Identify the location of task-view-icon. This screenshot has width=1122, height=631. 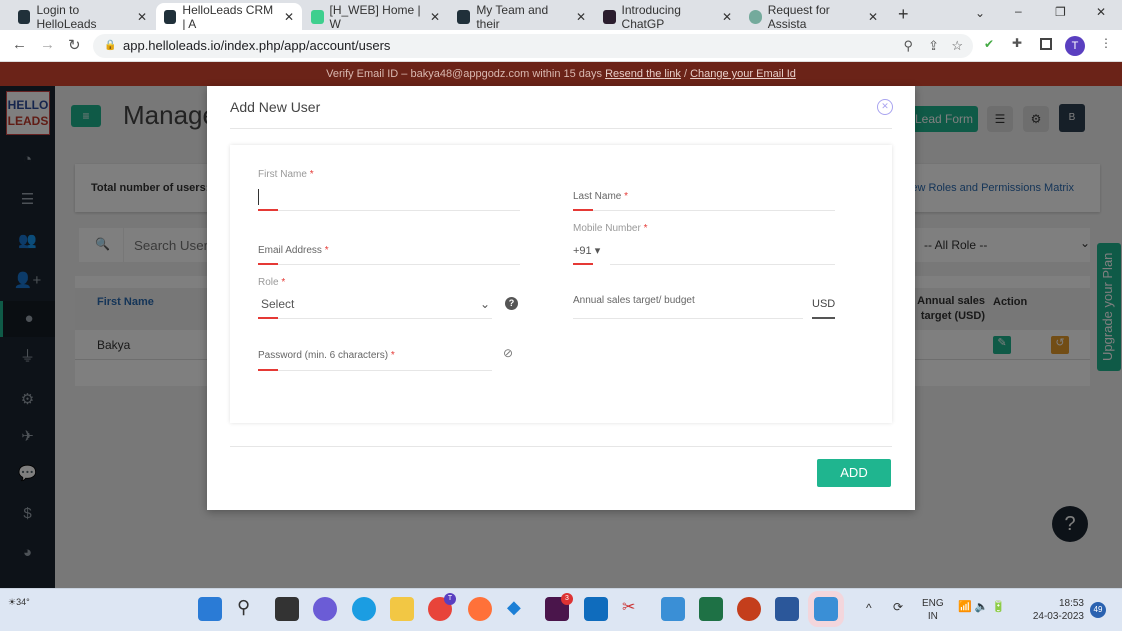
(287, 609).